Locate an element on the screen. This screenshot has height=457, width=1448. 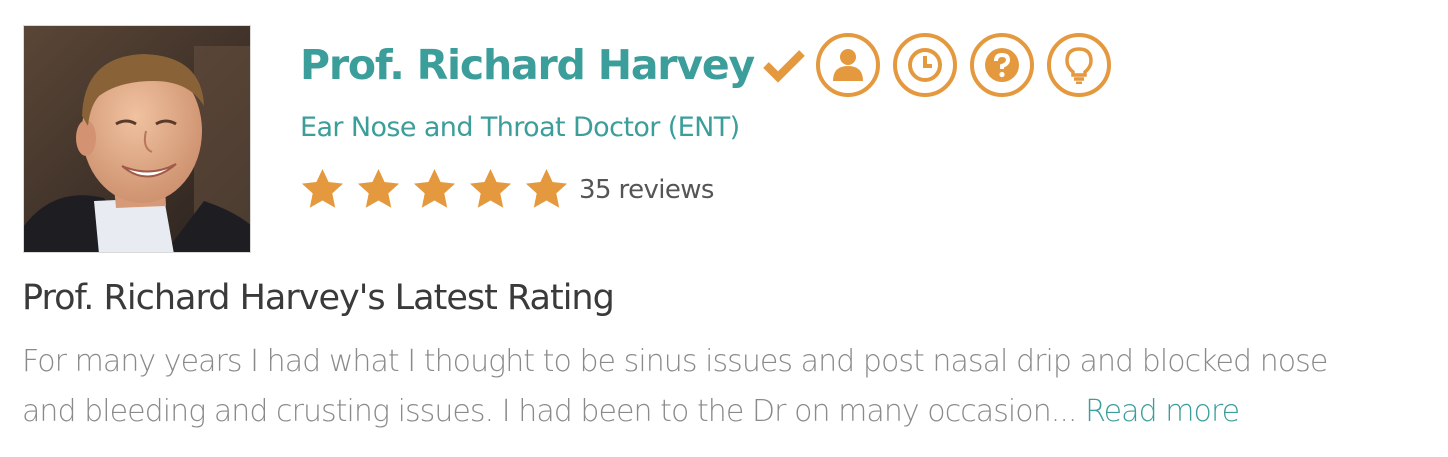
clock-icon is located at coordinates (924, 65).